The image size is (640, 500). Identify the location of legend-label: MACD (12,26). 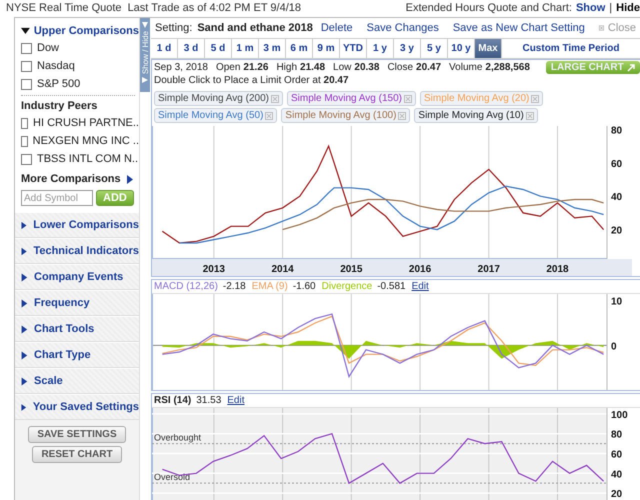
(186, 286).